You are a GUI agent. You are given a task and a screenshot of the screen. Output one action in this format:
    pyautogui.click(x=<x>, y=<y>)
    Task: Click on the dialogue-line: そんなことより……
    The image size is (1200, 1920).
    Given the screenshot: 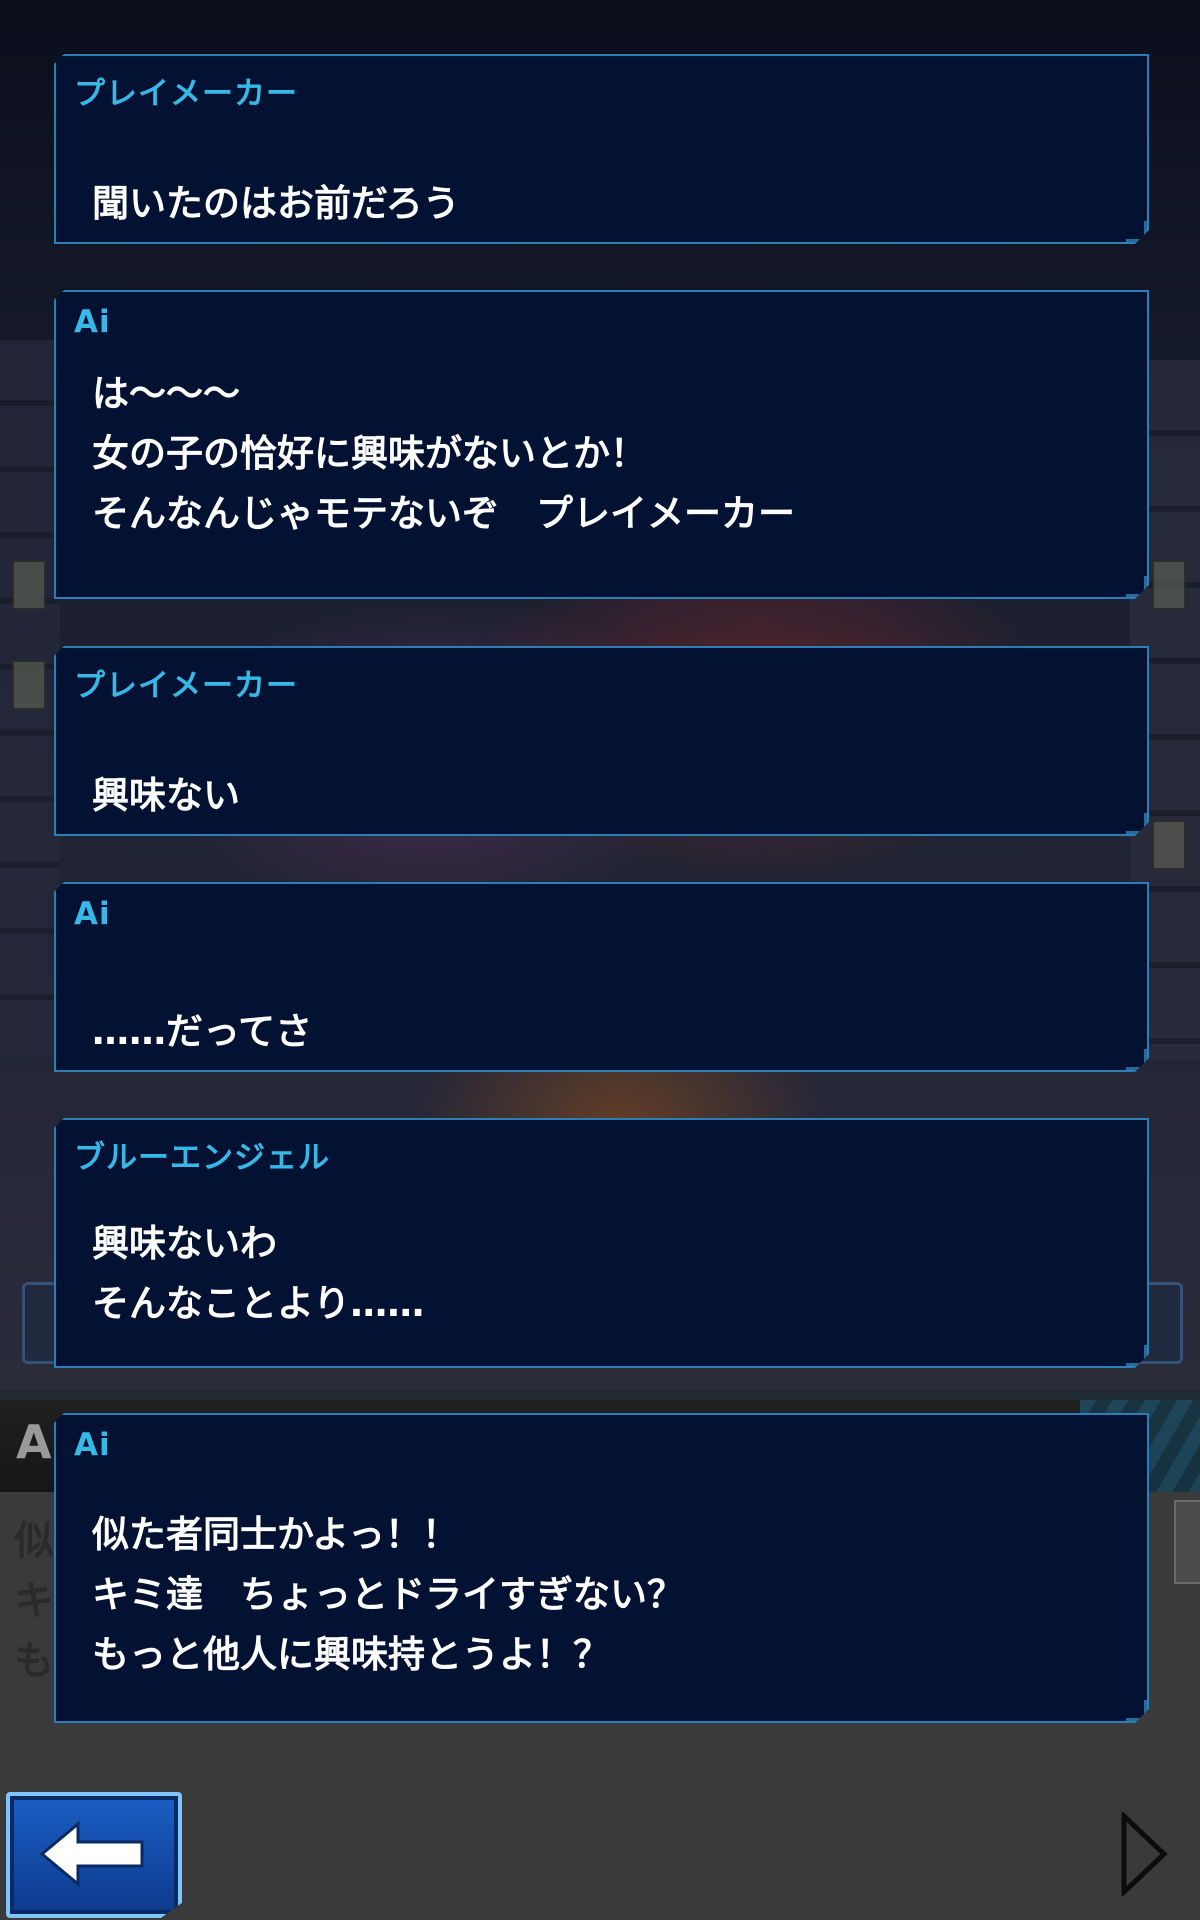 What is the action you would take?
    pyautogui.click(x=258, y=1303)
    